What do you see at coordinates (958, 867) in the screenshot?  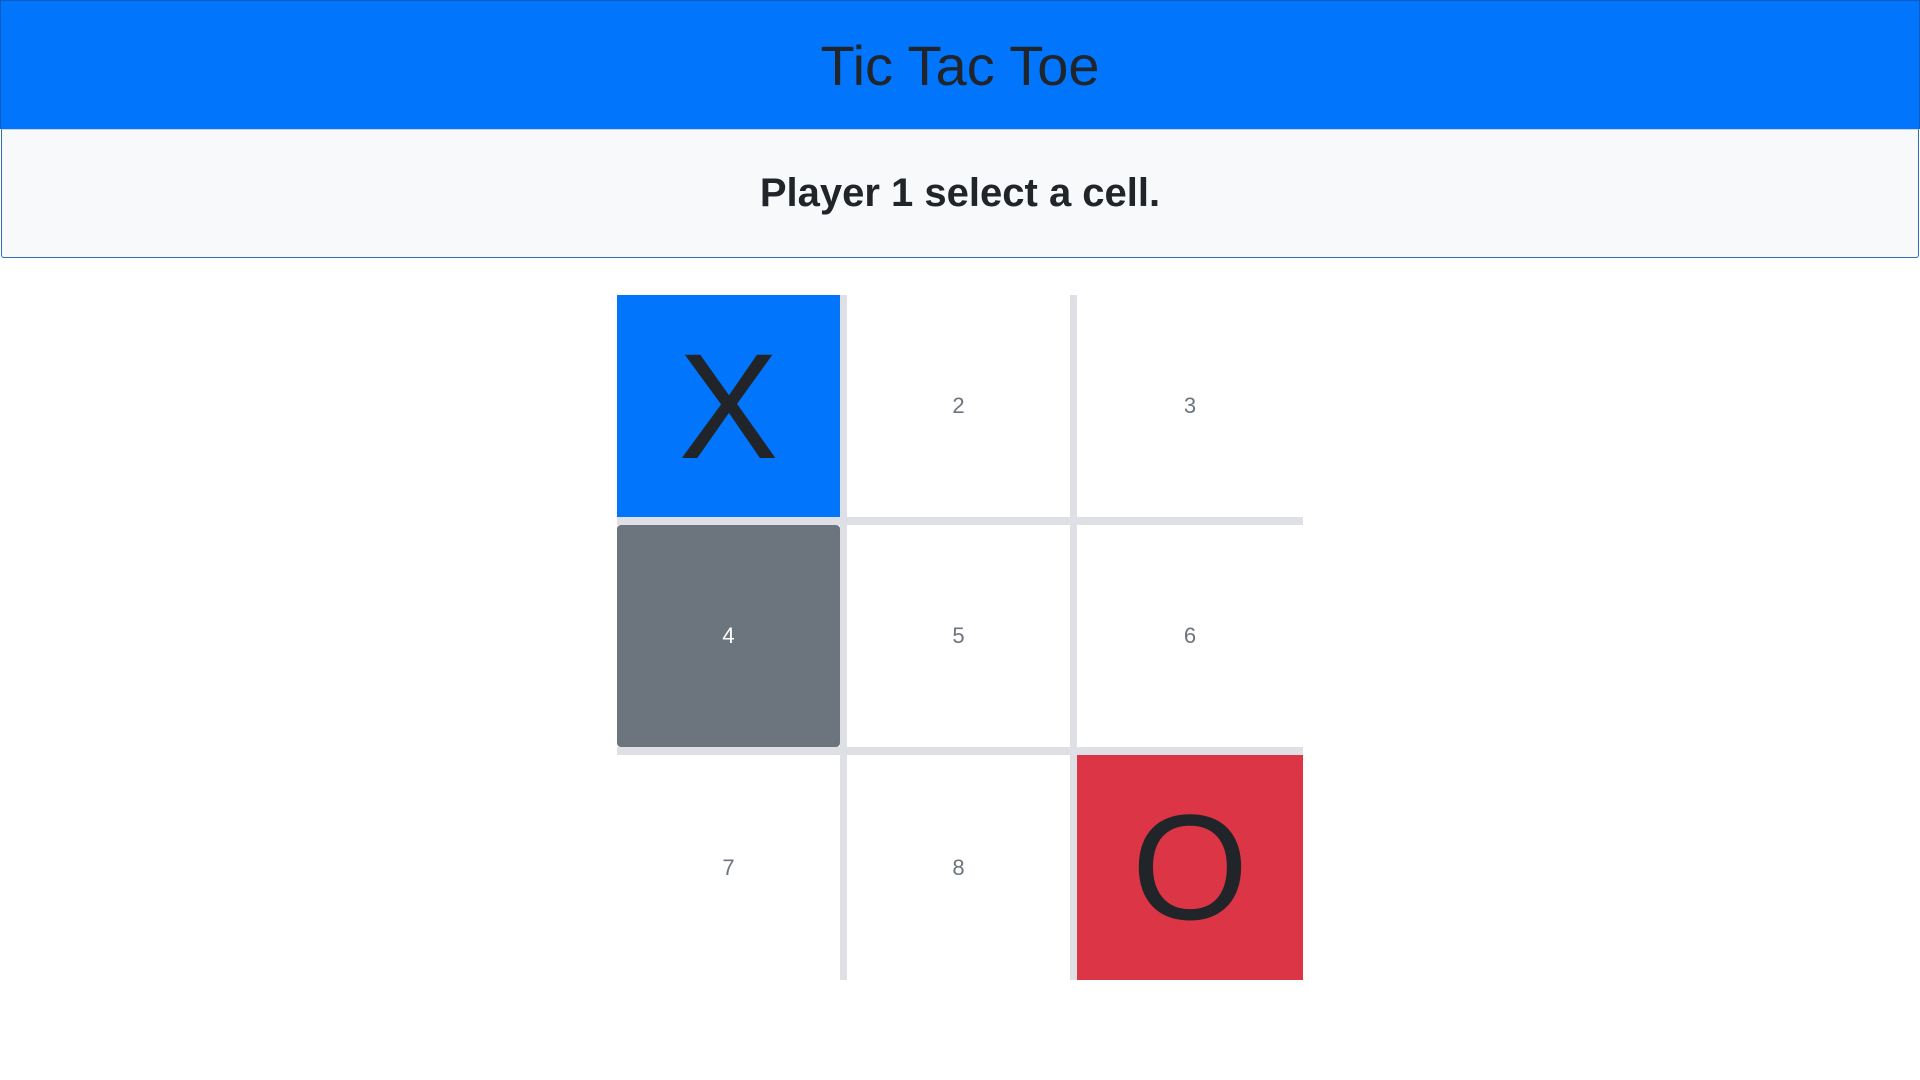 I see `board-cell-8: 8` at bounding box center [958, 867].